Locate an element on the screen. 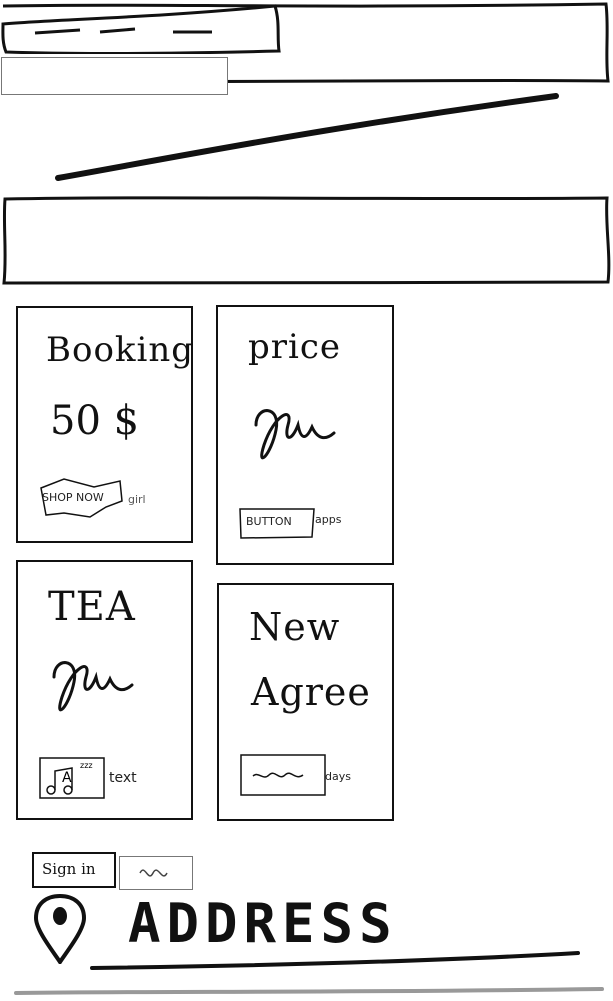  button-label: BUTTON is located at coordinates (269, 521).